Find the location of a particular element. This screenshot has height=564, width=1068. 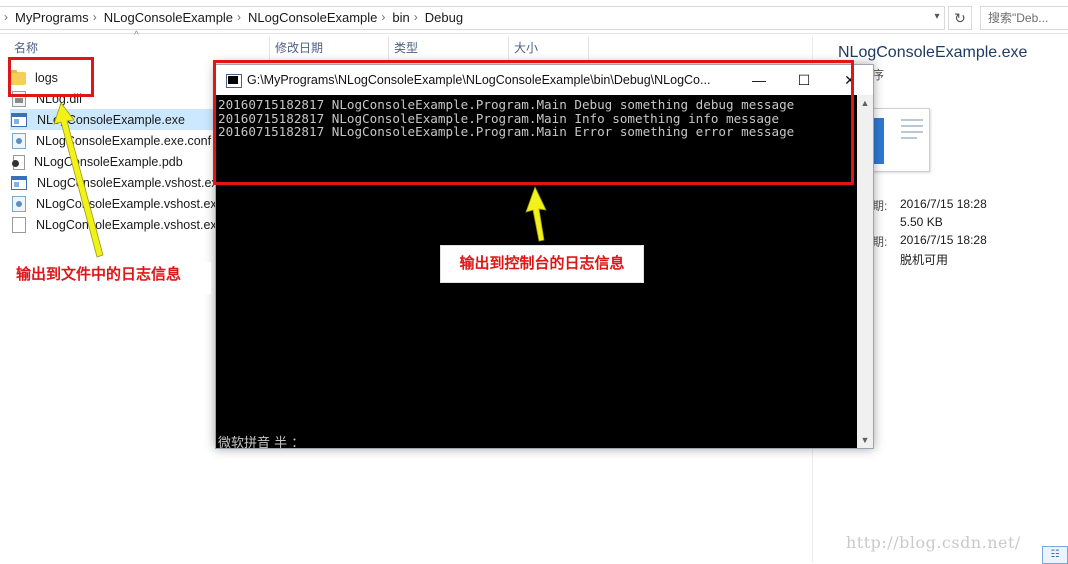

watermark: http://blog.csdn.net/ is located at coordinates (933, 542).